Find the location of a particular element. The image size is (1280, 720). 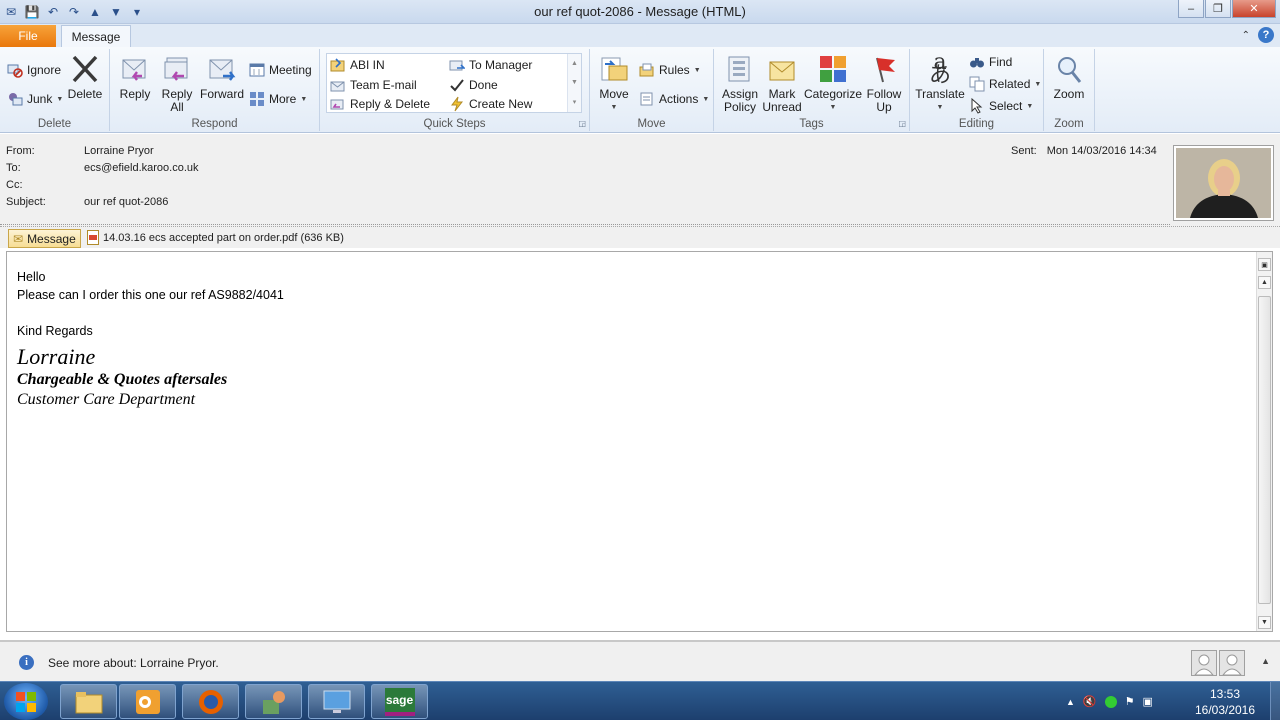

to-value: ecs@efield.karoo.co.uk is located at coordinates (141, 168).